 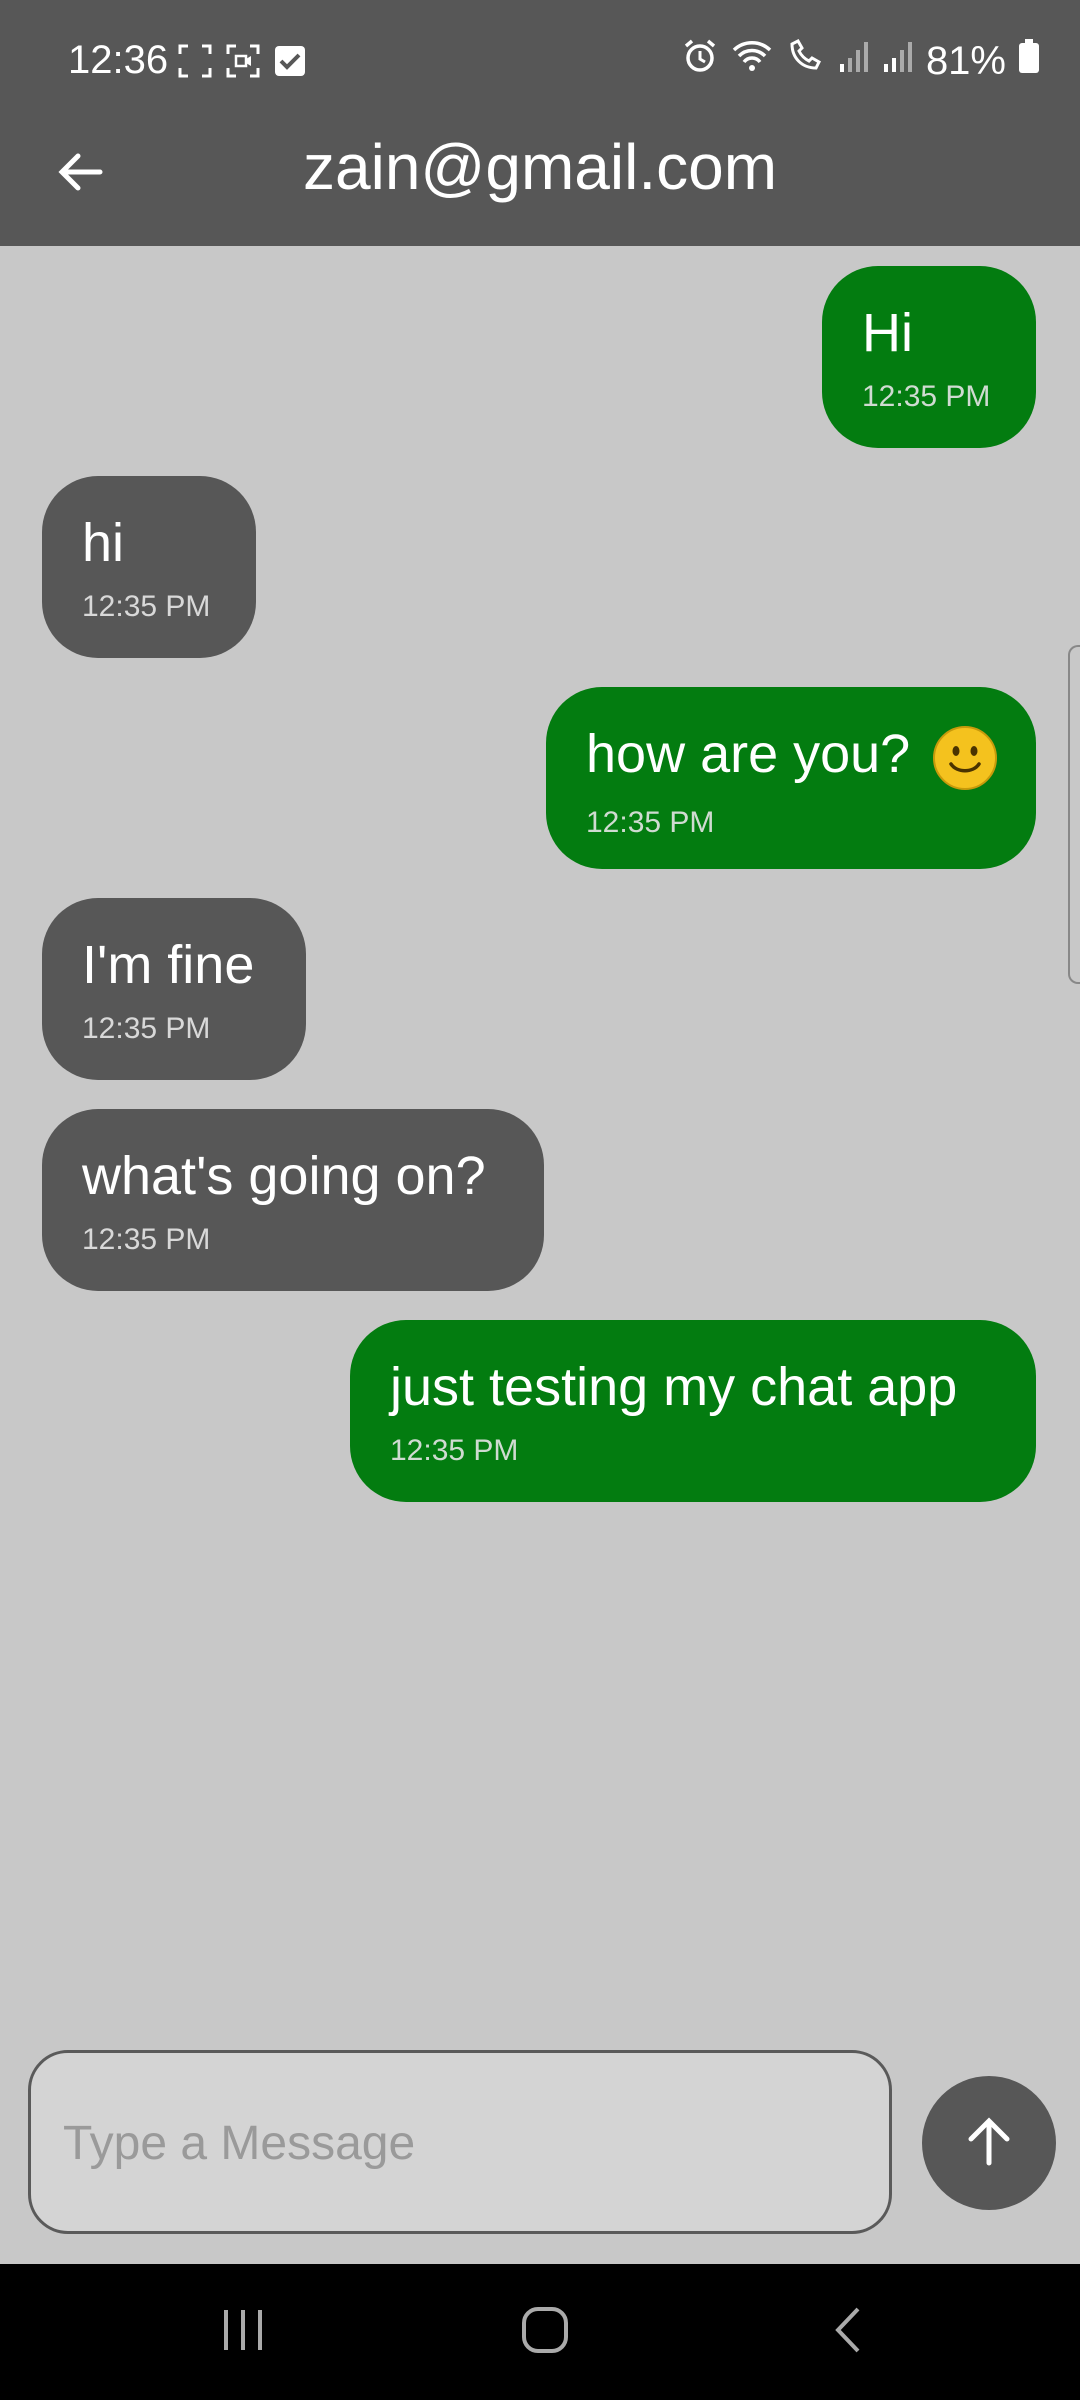 I want to click on status-right: 81%, so click(x=861, y=61).